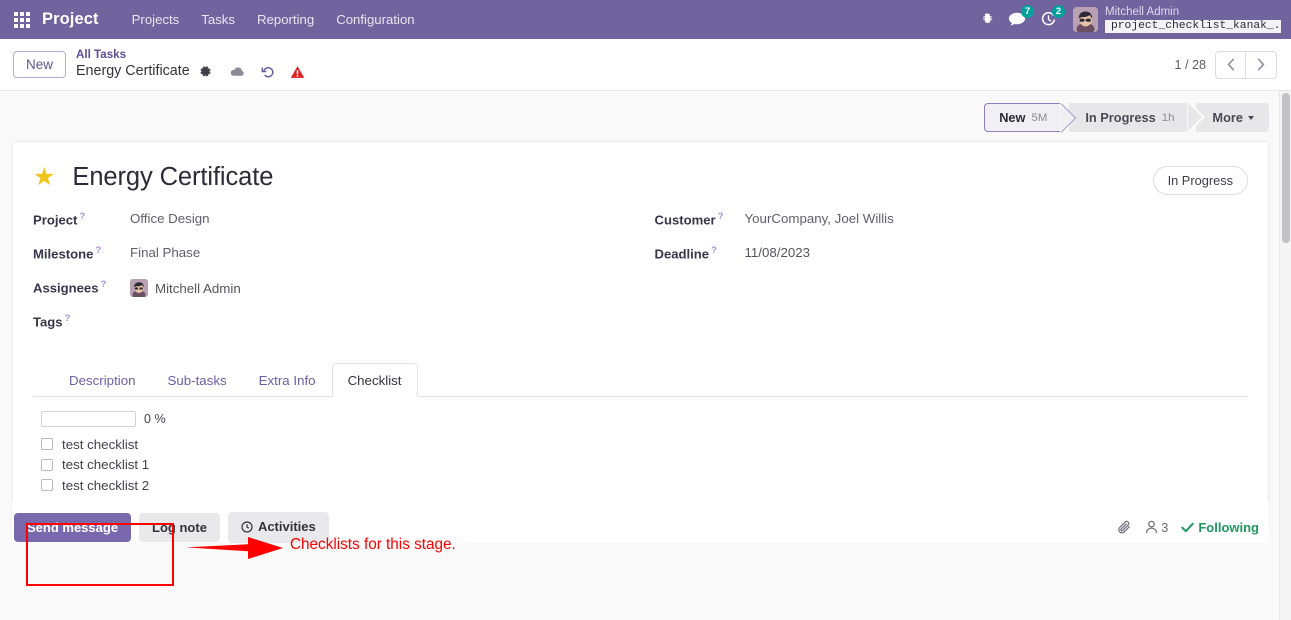  Describe the element at coordinates (1058, 11) in the screenshot. I see `activities-badge: 2` at that location.